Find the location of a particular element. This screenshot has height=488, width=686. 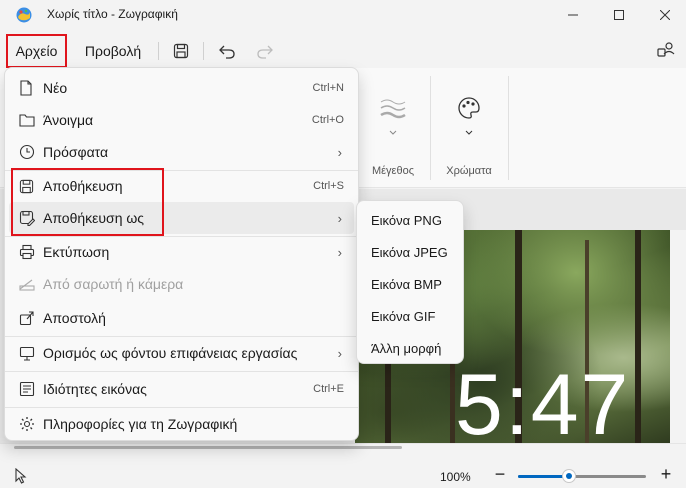

title-bar: Χωρίς τίτλο - Ζωγραφική is located at coordinates (343, 15).